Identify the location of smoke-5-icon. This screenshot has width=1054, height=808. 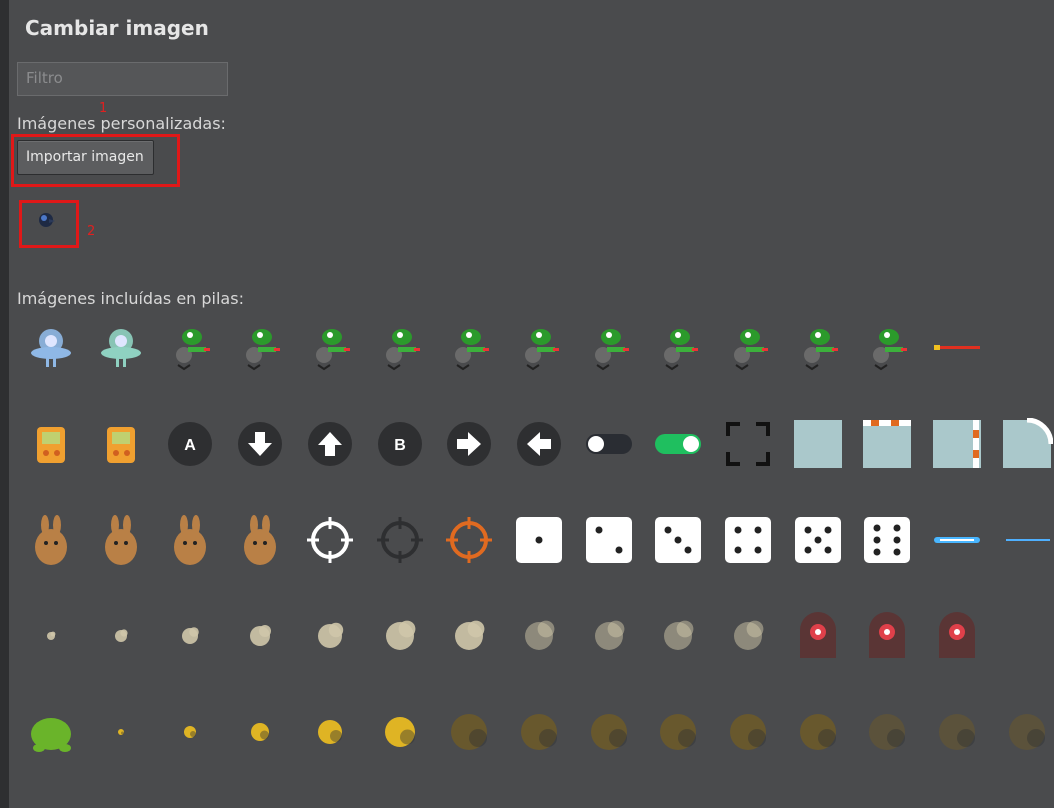
(330, 636).